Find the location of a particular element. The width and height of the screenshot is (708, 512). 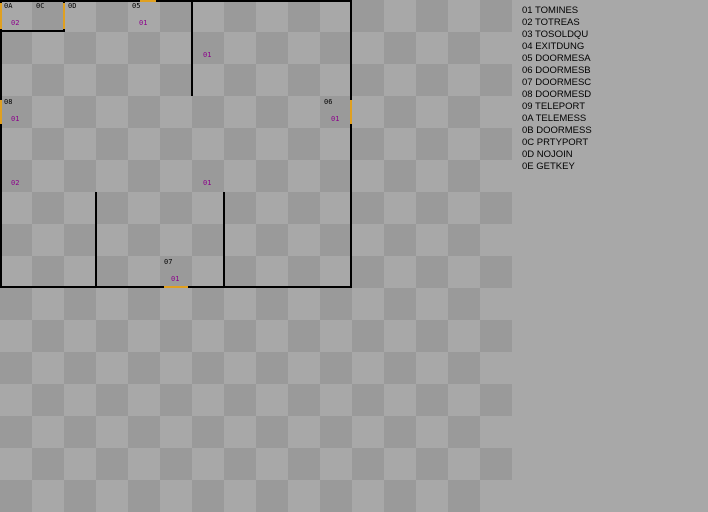

door-0A is located at coordinates (1, 16).